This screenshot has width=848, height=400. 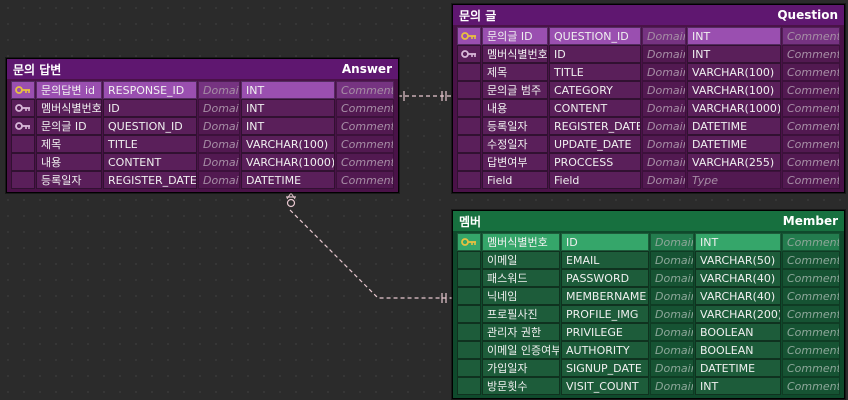 I want to click on type-cell: VARCHAR(255), so click(x=734, y=162).